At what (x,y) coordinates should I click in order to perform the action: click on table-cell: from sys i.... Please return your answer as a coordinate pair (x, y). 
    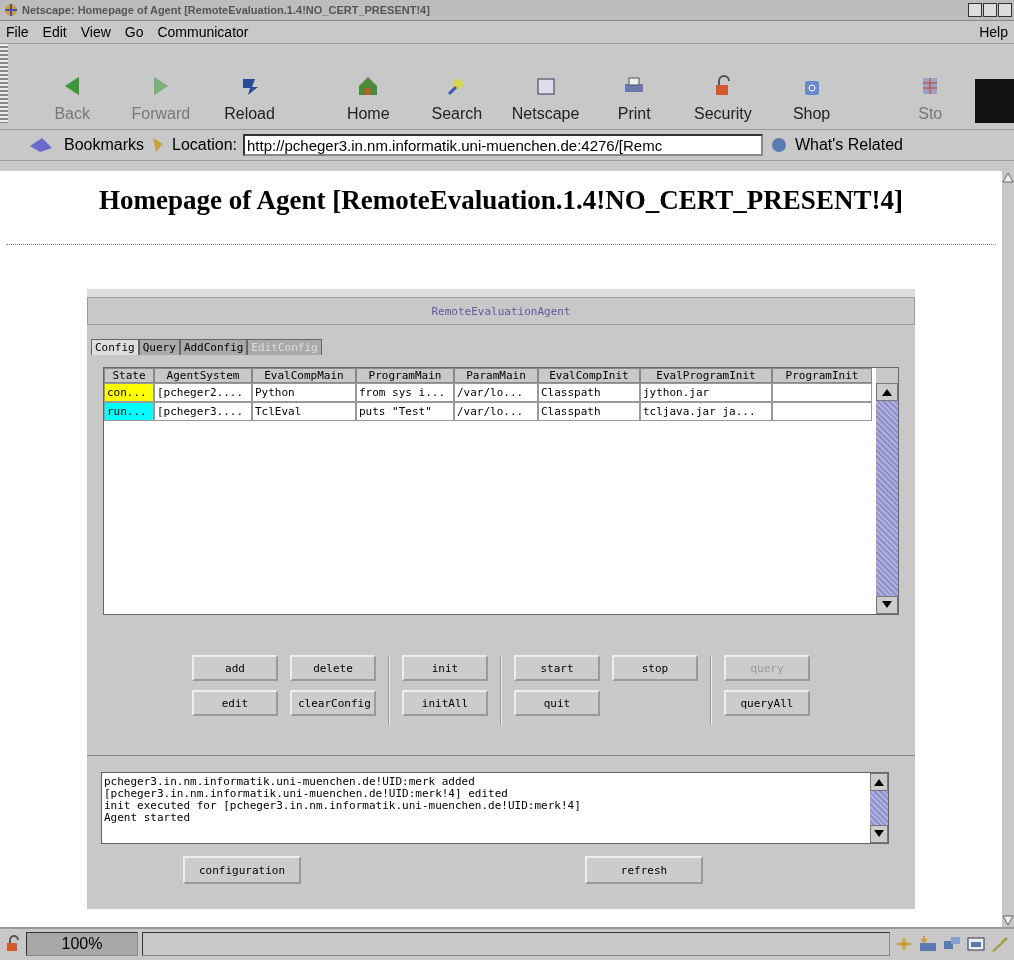
    Looking at the image, I should click on (405, 392).